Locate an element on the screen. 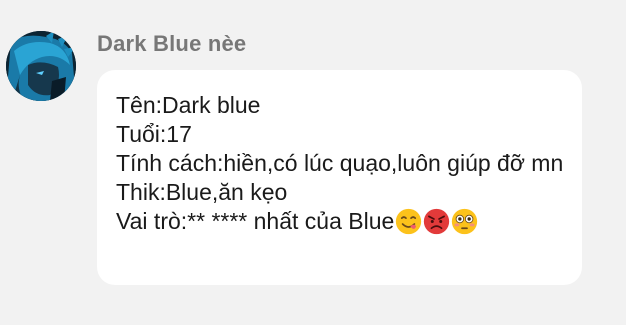 This screenshot has width=626, height=325. flushed-face-emoji-icon is located at coordinates (465, 221).